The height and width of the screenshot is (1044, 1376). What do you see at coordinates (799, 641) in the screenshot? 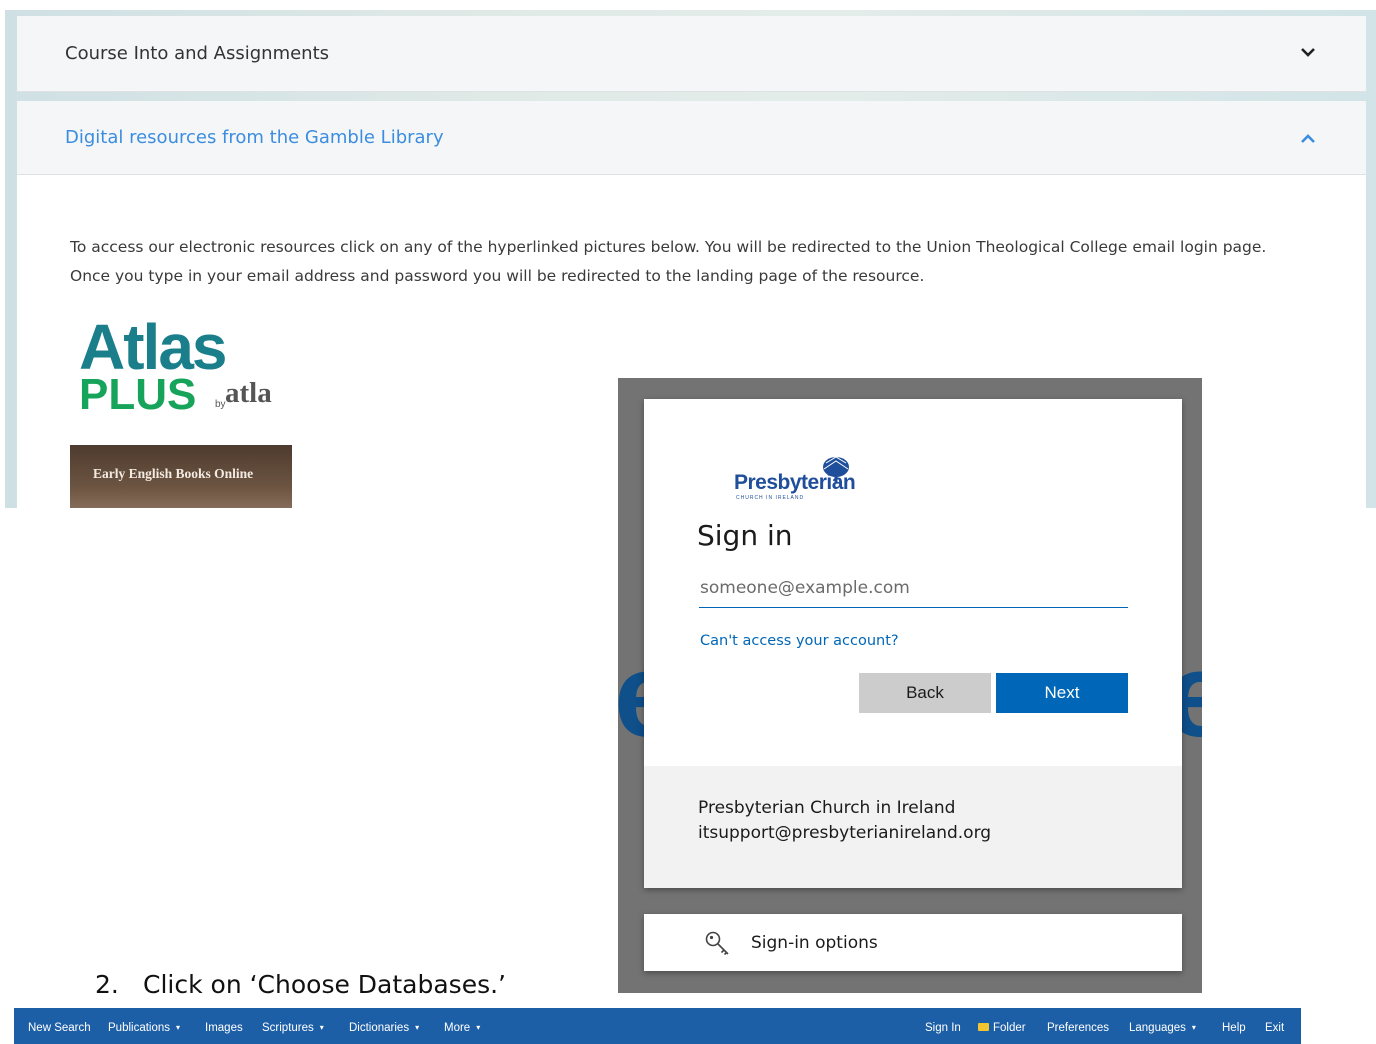
I see `cant-access-link: Can't access your account?` at bounding box center [799, 641].